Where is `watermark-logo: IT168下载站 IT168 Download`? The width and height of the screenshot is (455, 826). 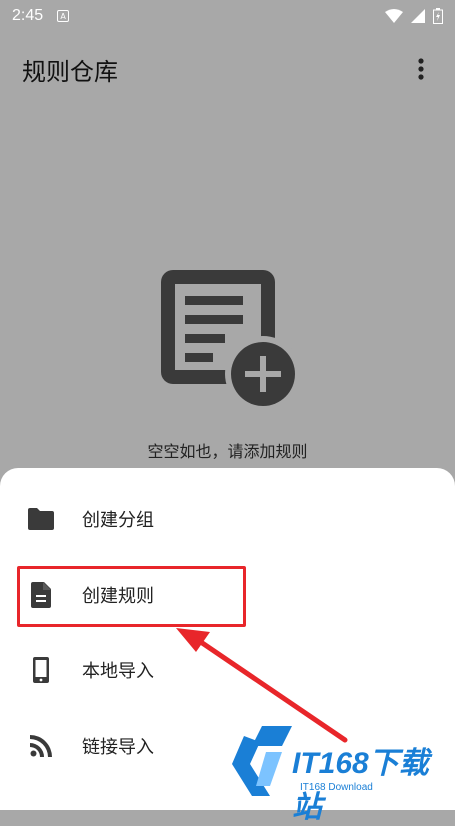
watermark-logo: IT168下载站 IT168 Download is located at coordinates (335, 770).